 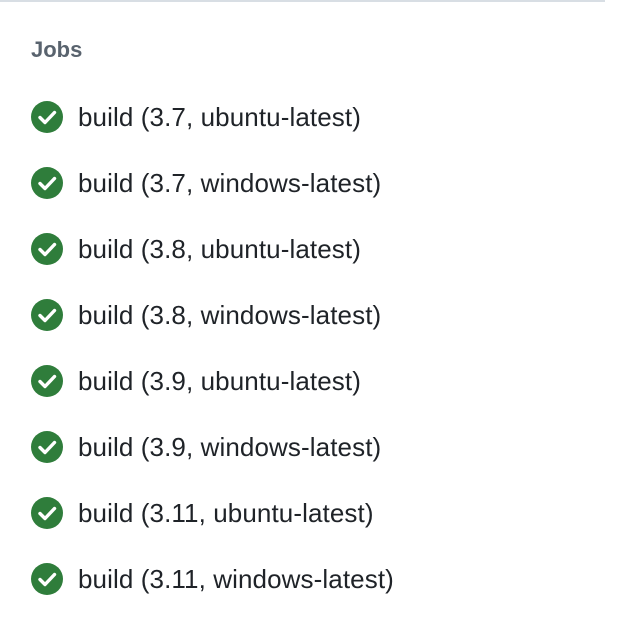 I want to click on top-divider, so click(x=302, y=1).